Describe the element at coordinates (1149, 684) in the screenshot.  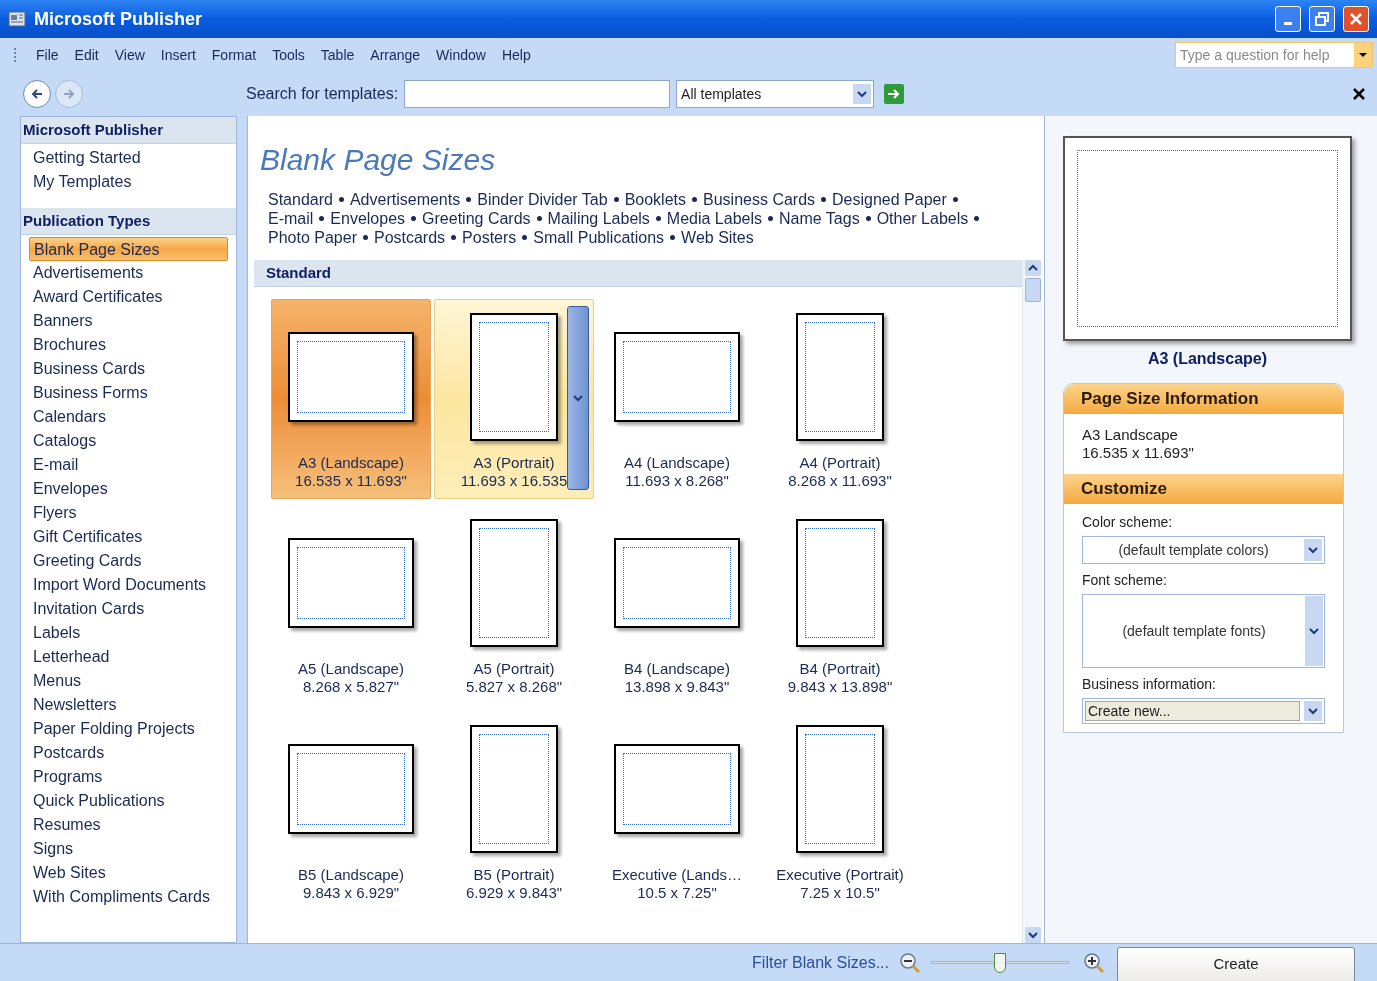
I see `field-label: Business information:` at that location.